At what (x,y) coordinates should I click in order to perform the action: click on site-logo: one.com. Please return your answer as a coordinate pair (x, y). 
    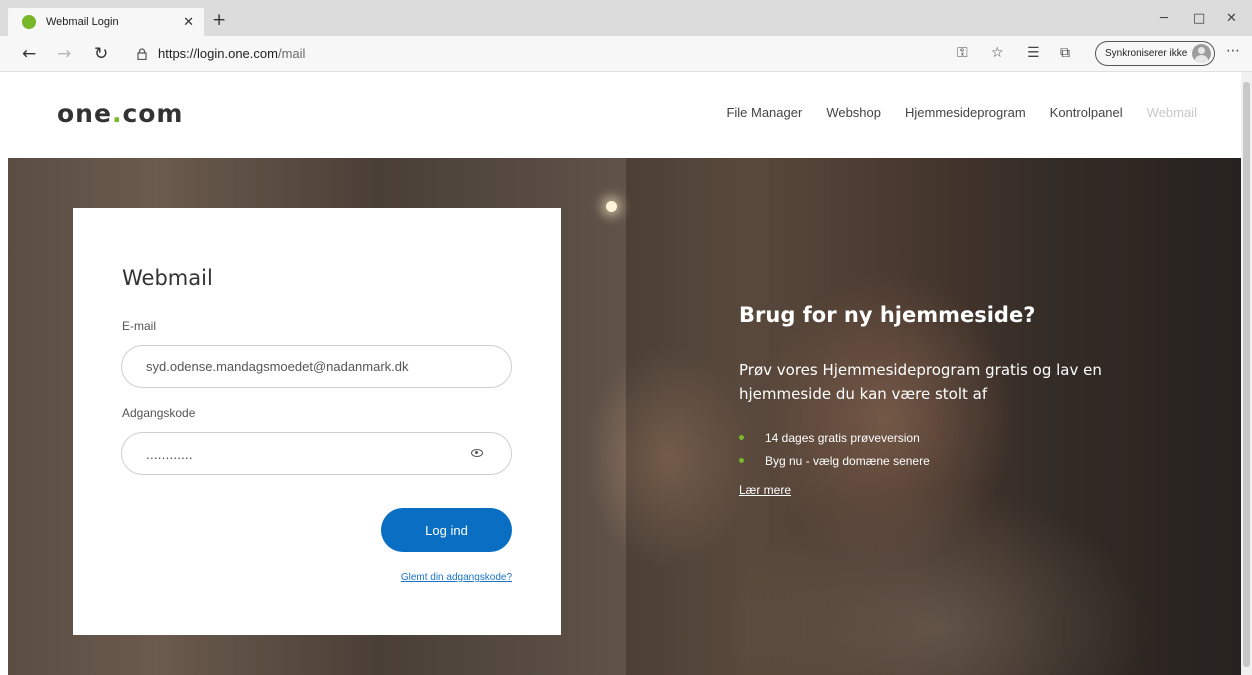
    Looking at the image, I should click on (120, 113).